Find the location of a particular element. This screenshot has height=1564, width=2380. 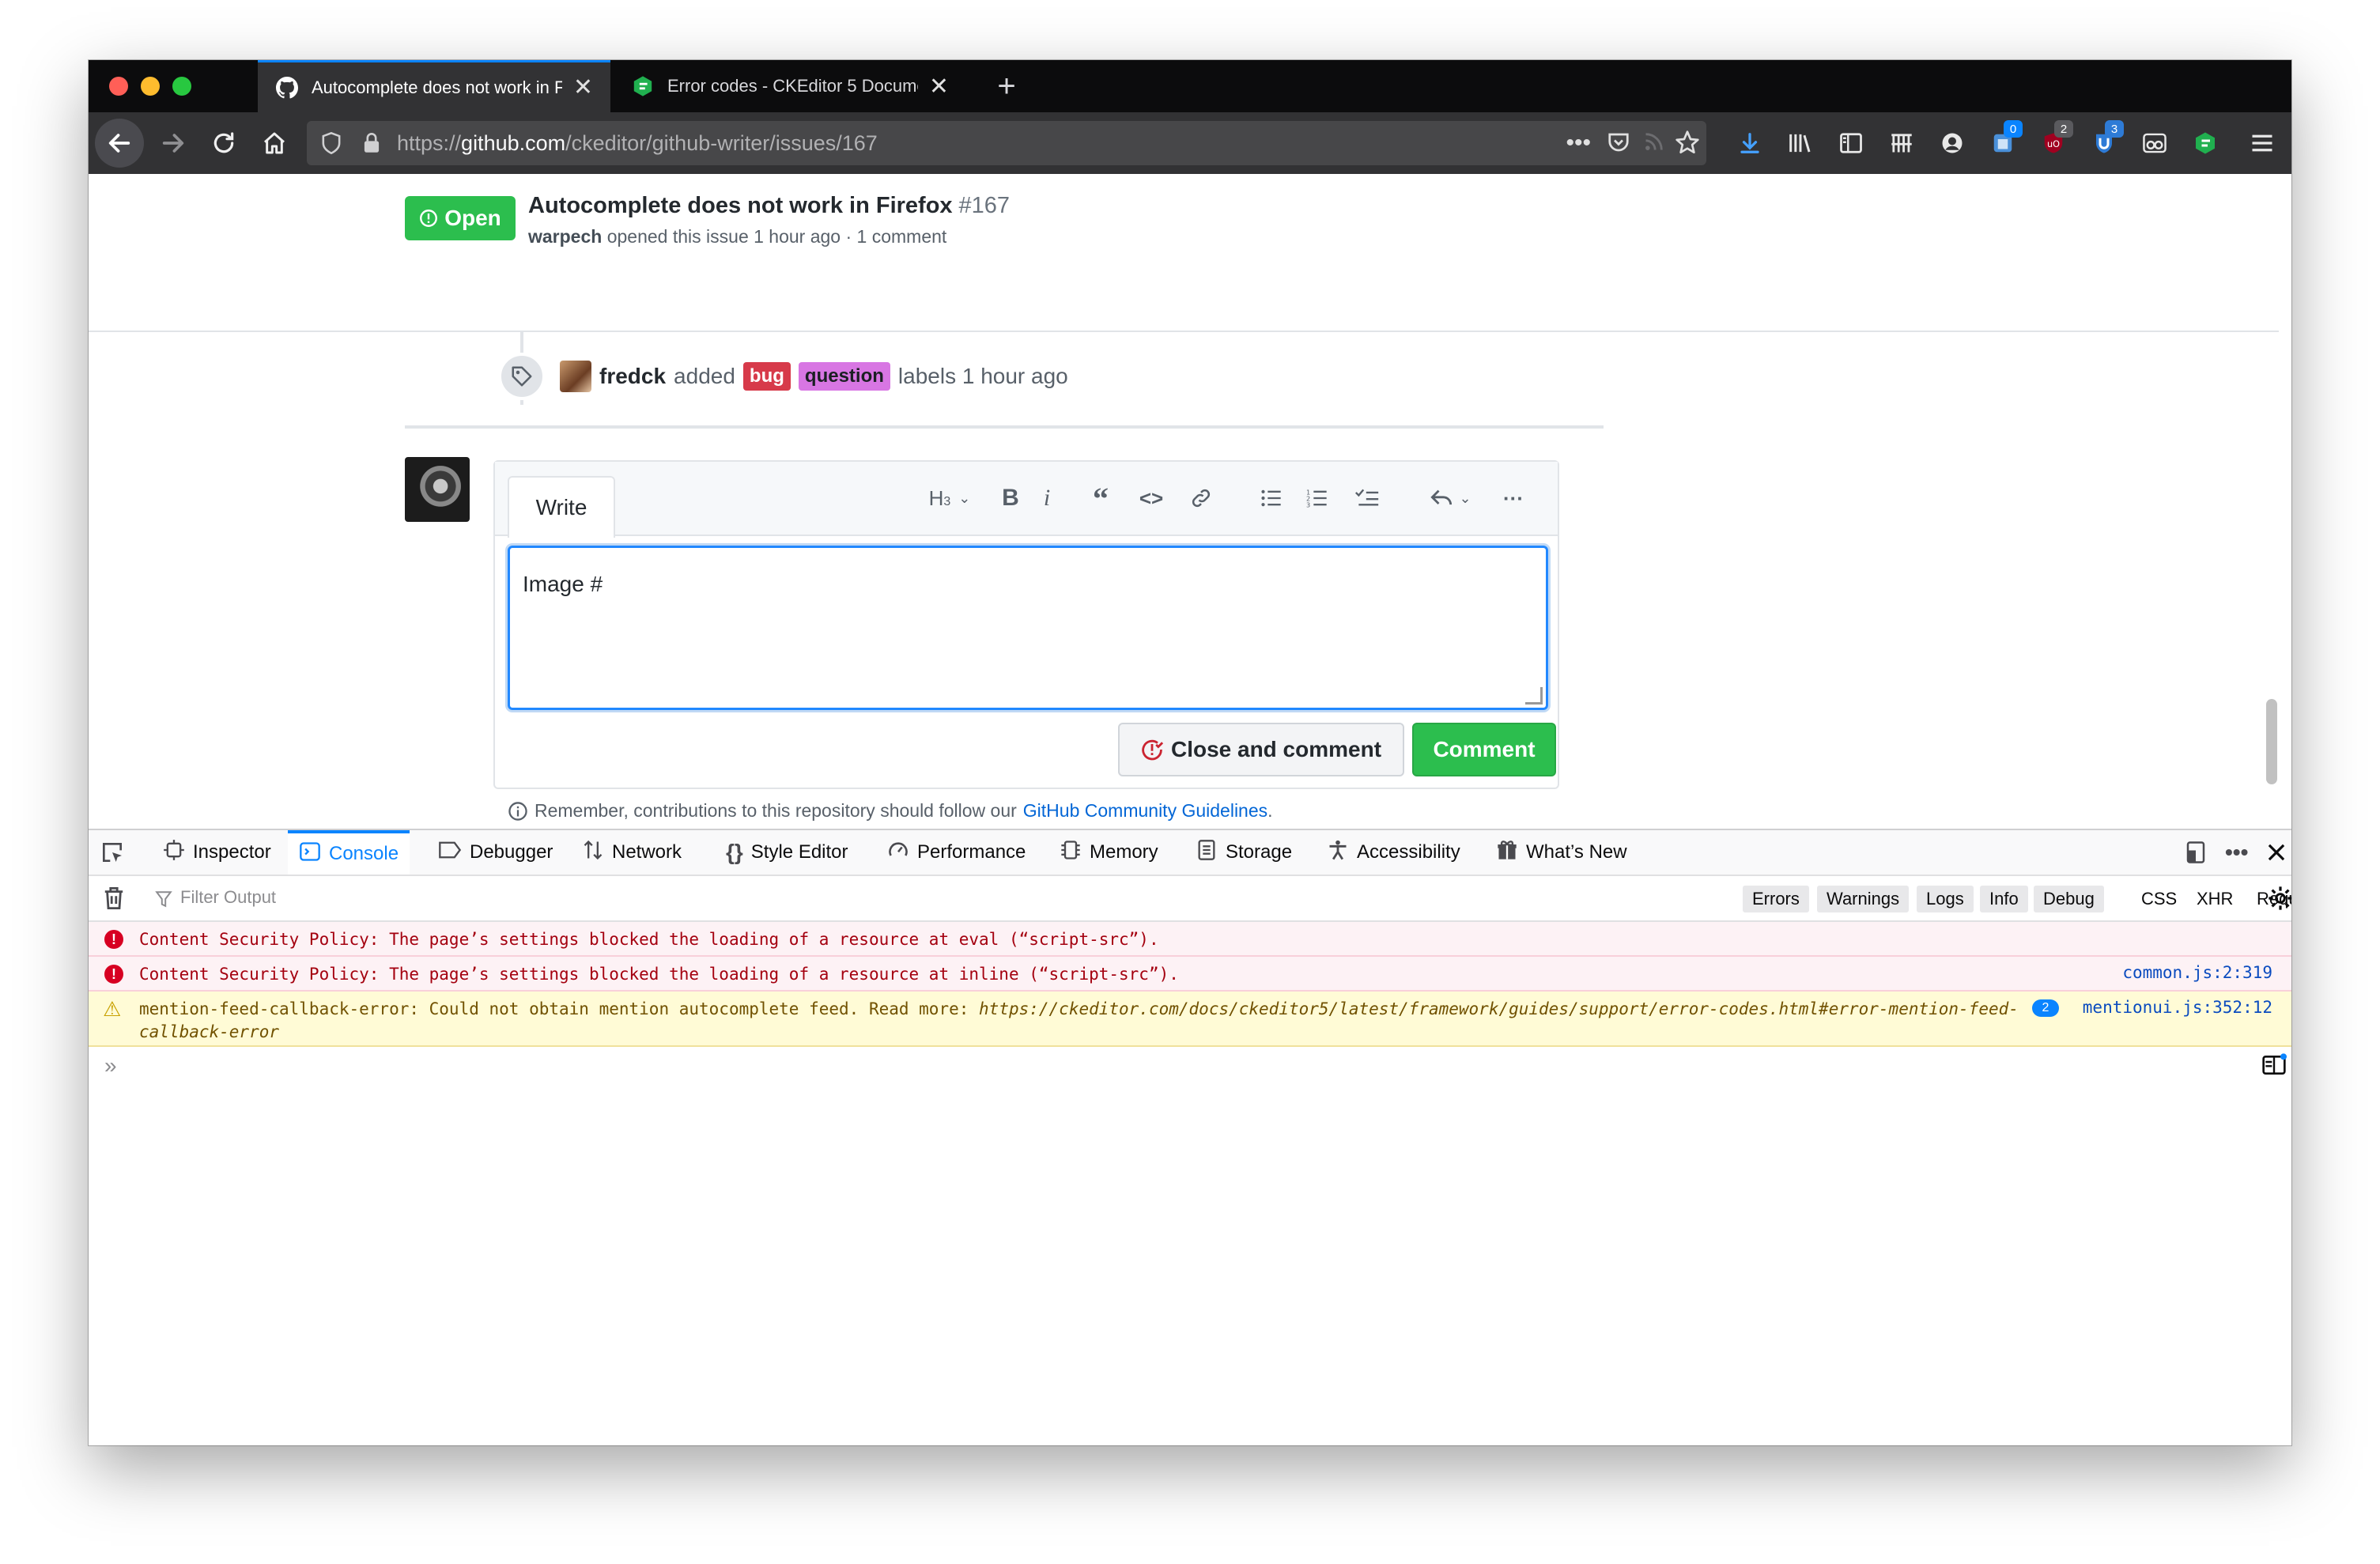

tab-memory: Memory is located at coordinates (1109, 852).